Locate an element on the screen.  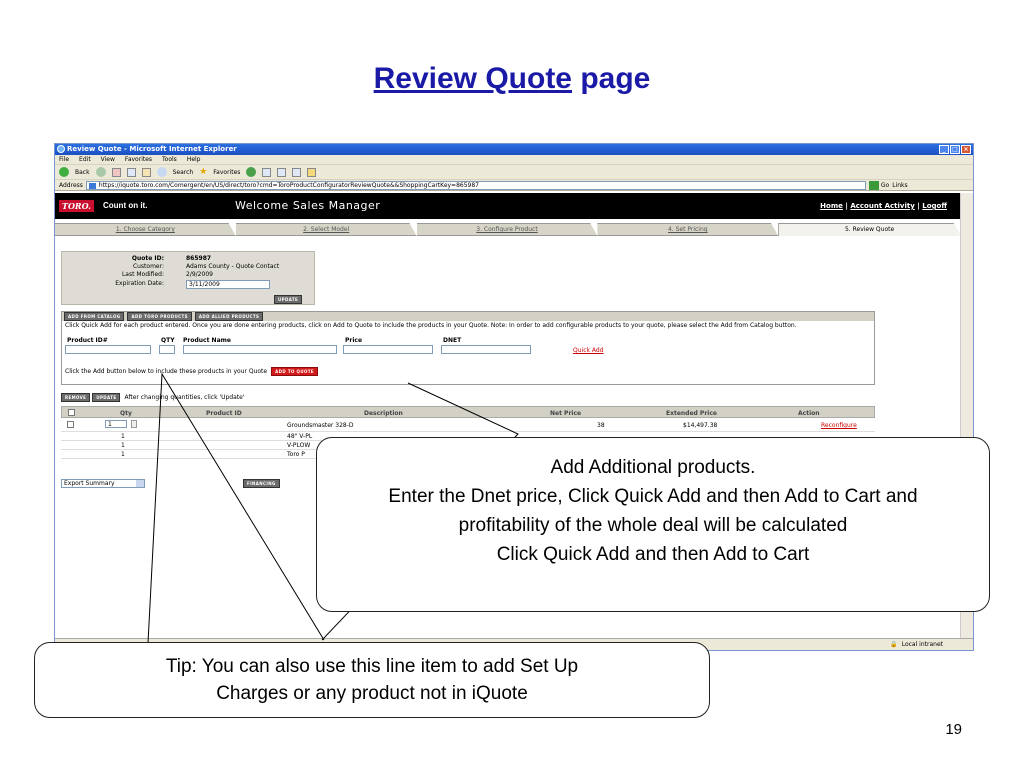
quote-id-value: 865987 is located at coordinates (199, 258).